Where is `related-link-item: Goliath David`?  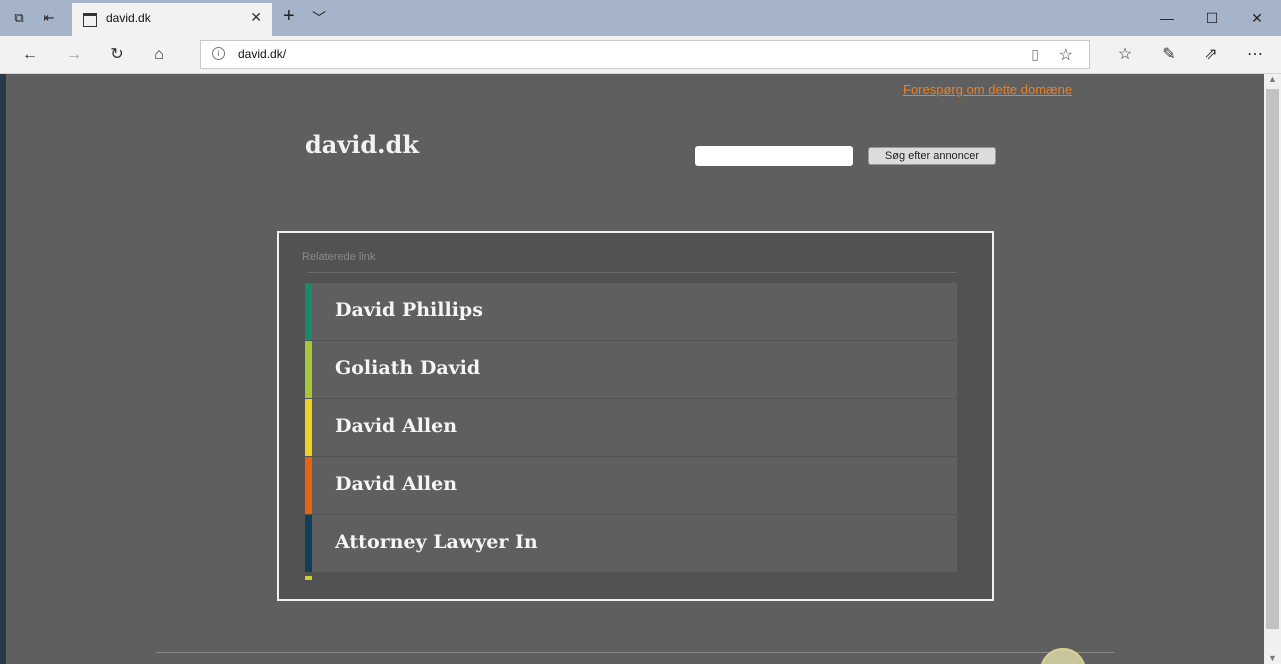
related-link-item: Goliath David is located at coordinates (631, 370).